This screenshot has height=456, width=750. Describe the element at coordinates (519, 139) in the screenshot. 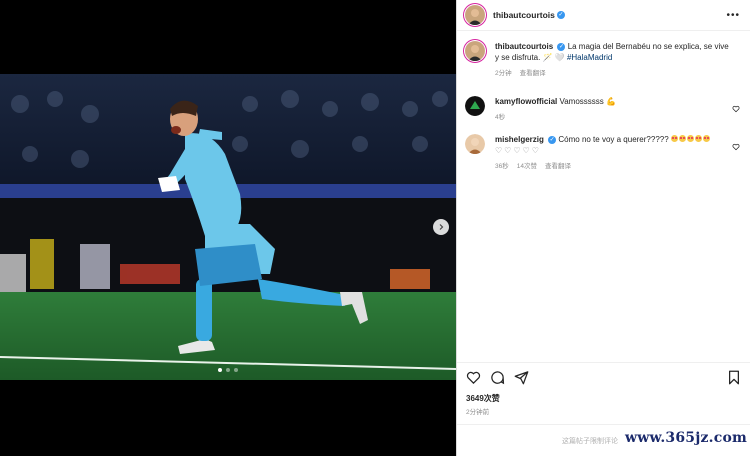

I see `comment-username: mishelgerzig` at that location.